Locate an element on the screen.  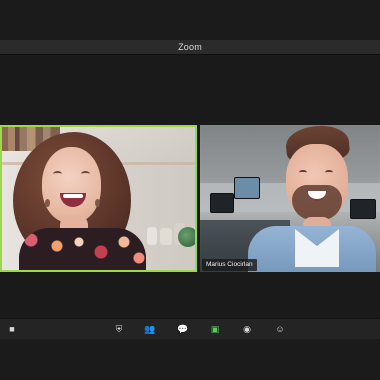
participant-face is located at coordinates (71, 185).